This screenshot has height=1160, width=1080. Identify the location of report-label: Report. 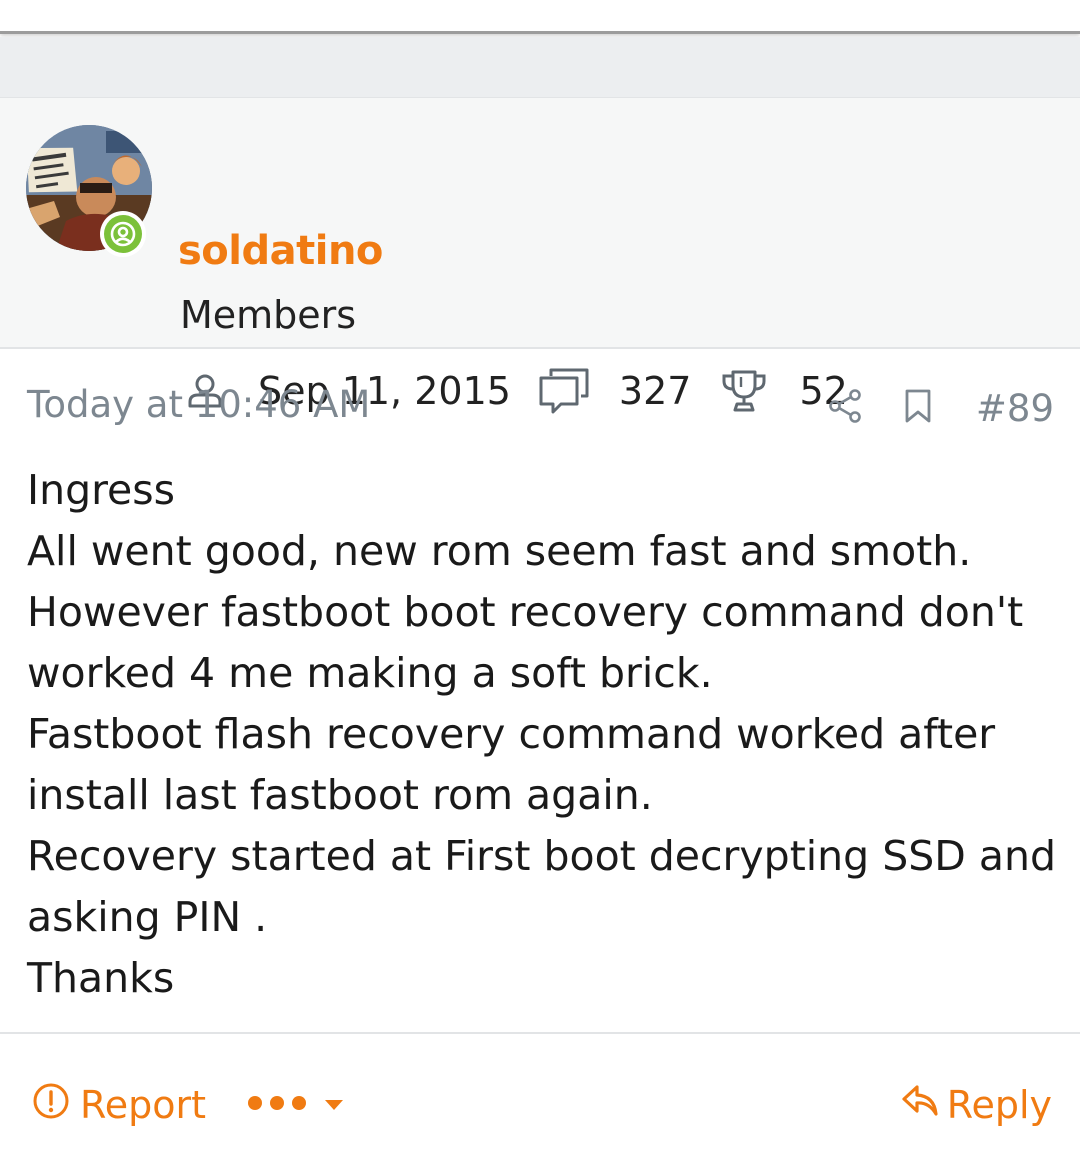
(143, 1105).